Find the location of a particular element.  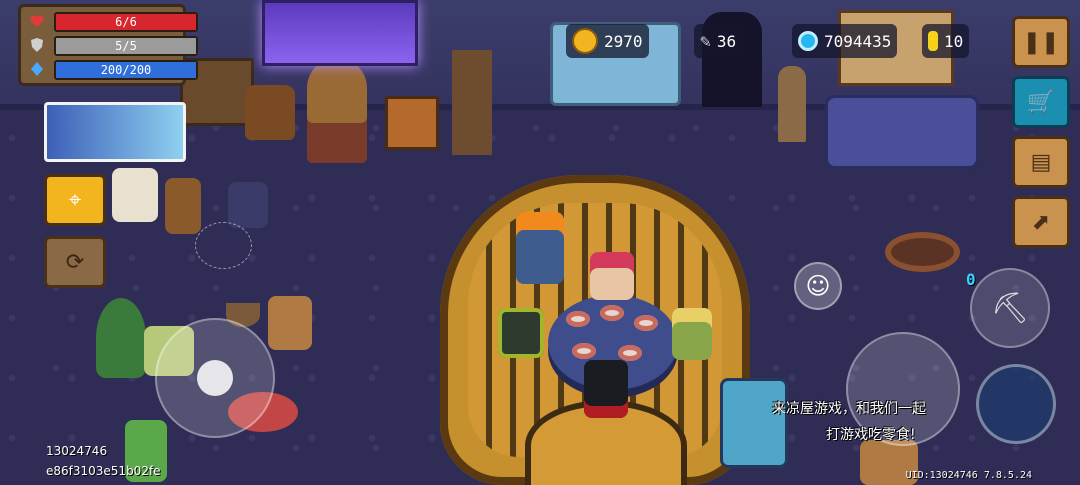

player-id: 13024746 is located at coordinates (77, 451).